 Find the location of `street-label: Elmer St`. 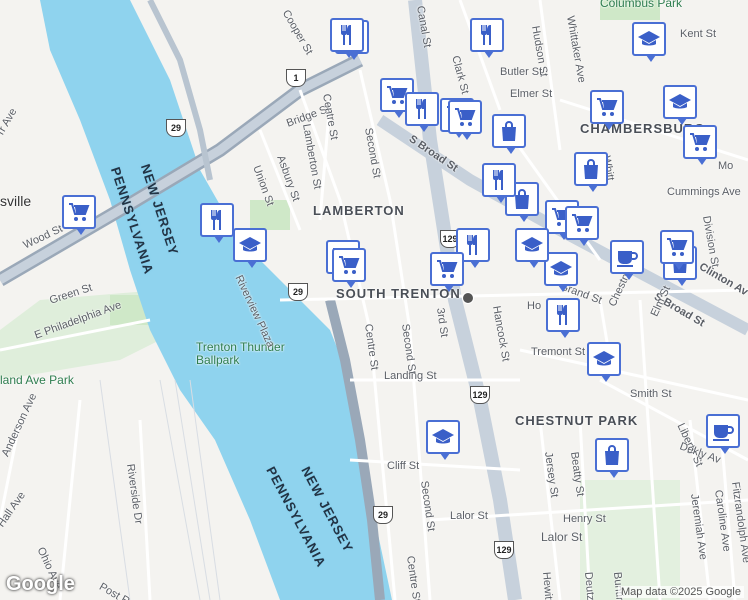

street-label: Elmer St is located at coordinates (531, 94).